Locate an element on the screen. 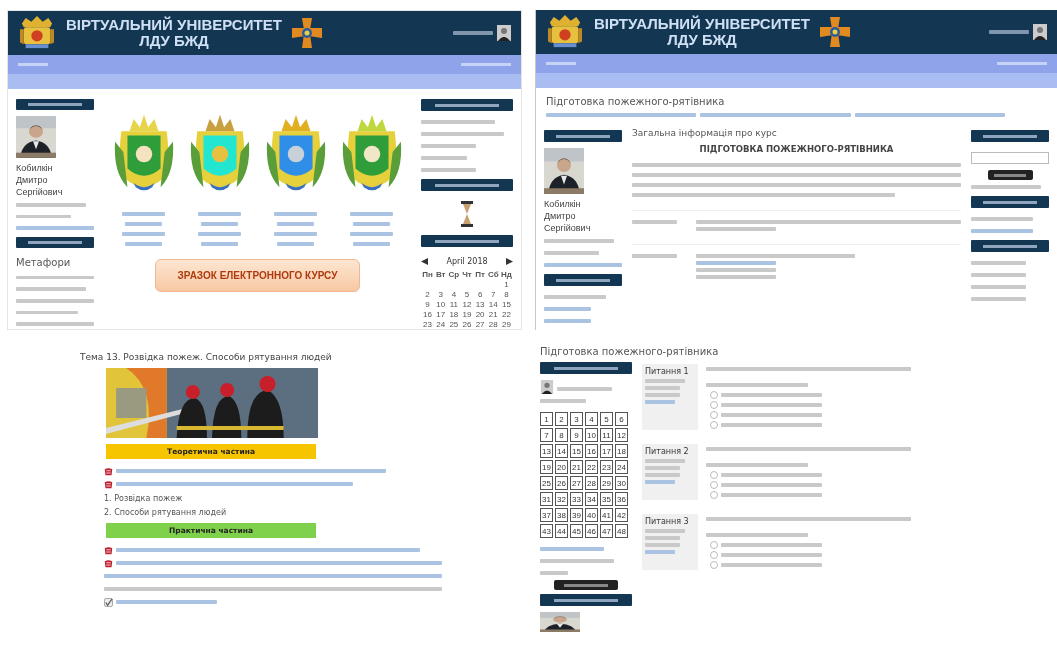  calendar-day: 3 is located at coordinates (441, 294).